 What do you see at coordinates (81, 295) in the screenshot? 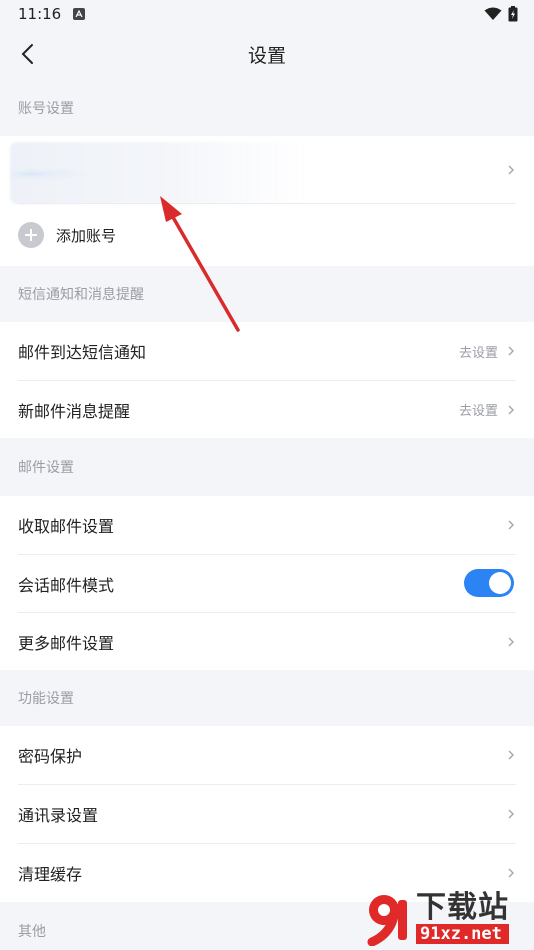
I see `section-title-sms: 短信通知和消息提醒` at bounding box center [81, 295].